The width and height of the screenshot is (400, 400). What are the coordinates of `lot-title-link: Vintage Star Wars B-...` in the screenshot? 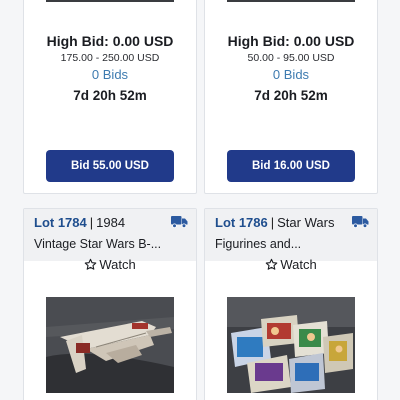 It's located at (97, 244).